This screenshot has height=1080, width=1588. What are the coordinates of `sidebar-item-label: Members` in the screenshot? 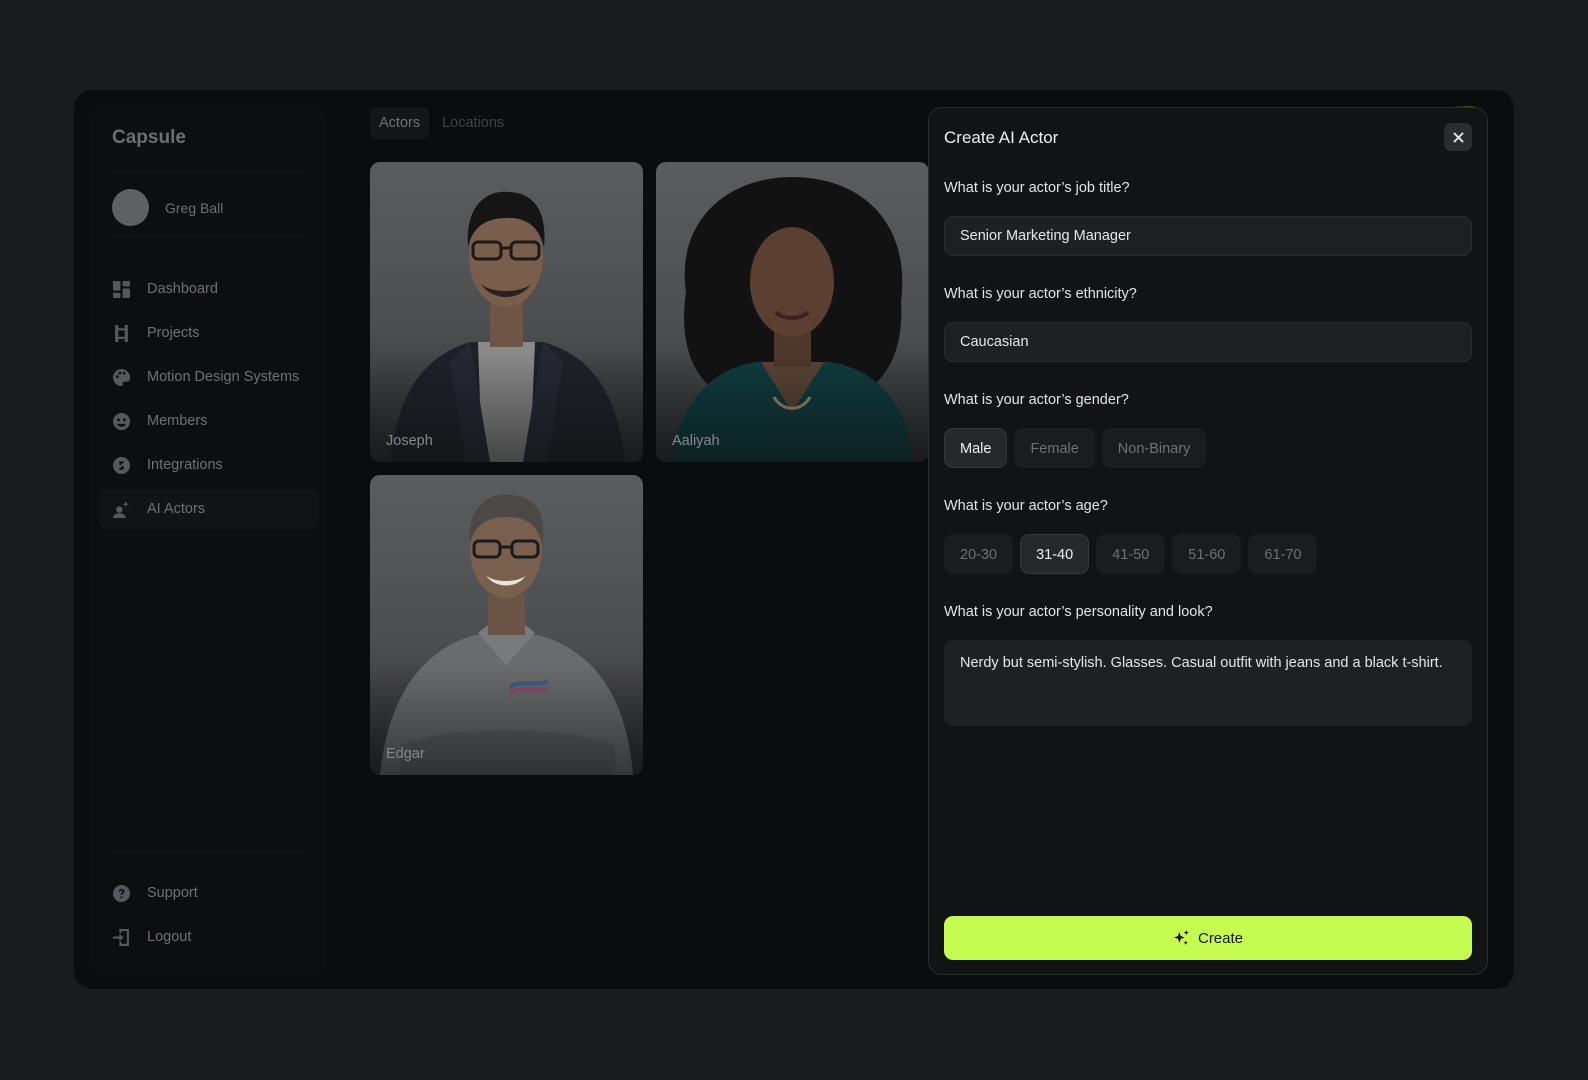 It's located at (177, 421).